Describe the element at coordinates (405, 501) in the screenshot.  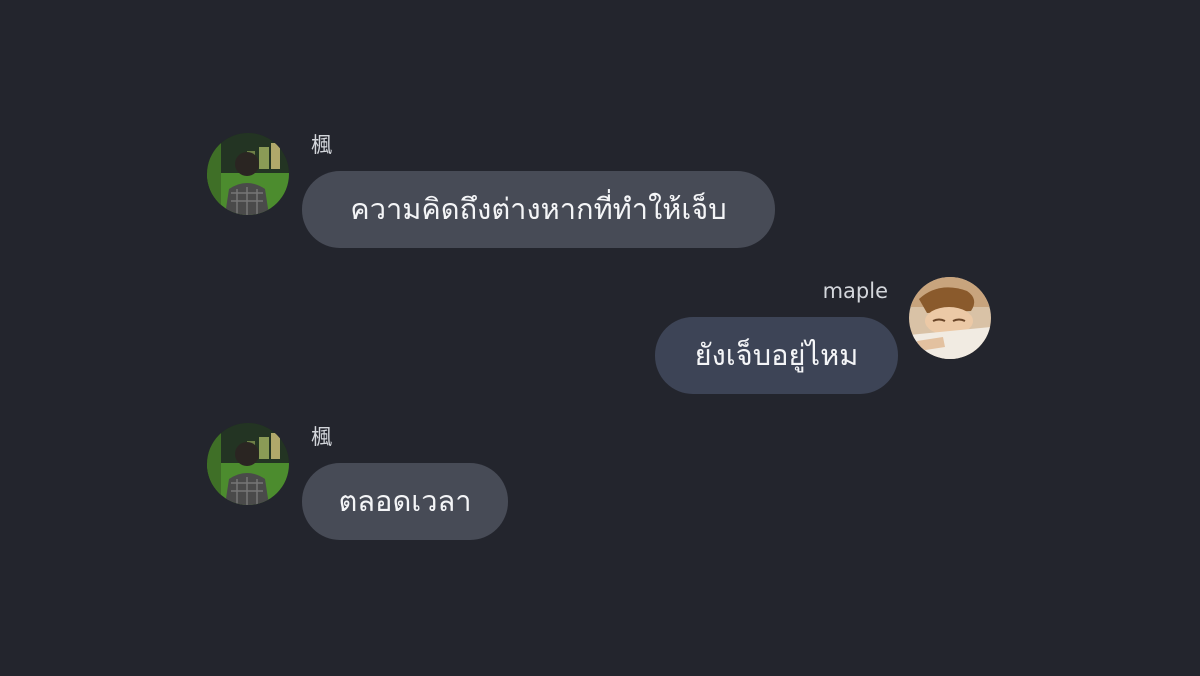
I see `message-bubble: ตลอดเวลา` at that location.